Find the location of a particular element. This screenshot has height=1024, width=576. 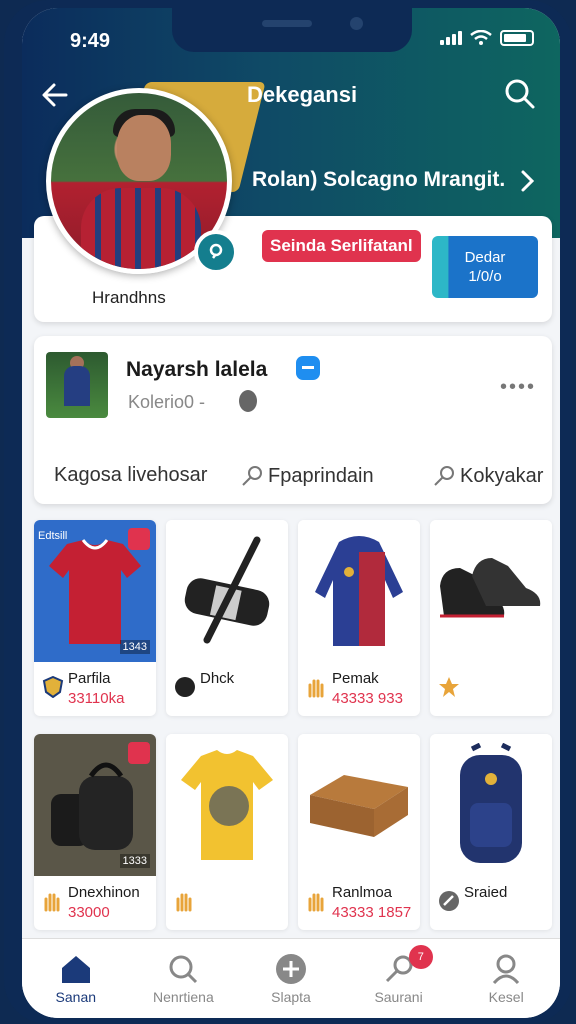

corner-label: Edtsill is located at coordinates (53, 536).